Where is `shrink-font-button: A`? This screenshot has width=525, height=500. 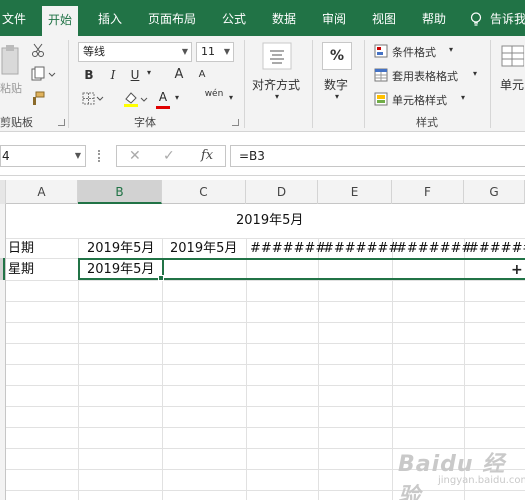
shrink-font-button: A is located at coordinates (202, 74).